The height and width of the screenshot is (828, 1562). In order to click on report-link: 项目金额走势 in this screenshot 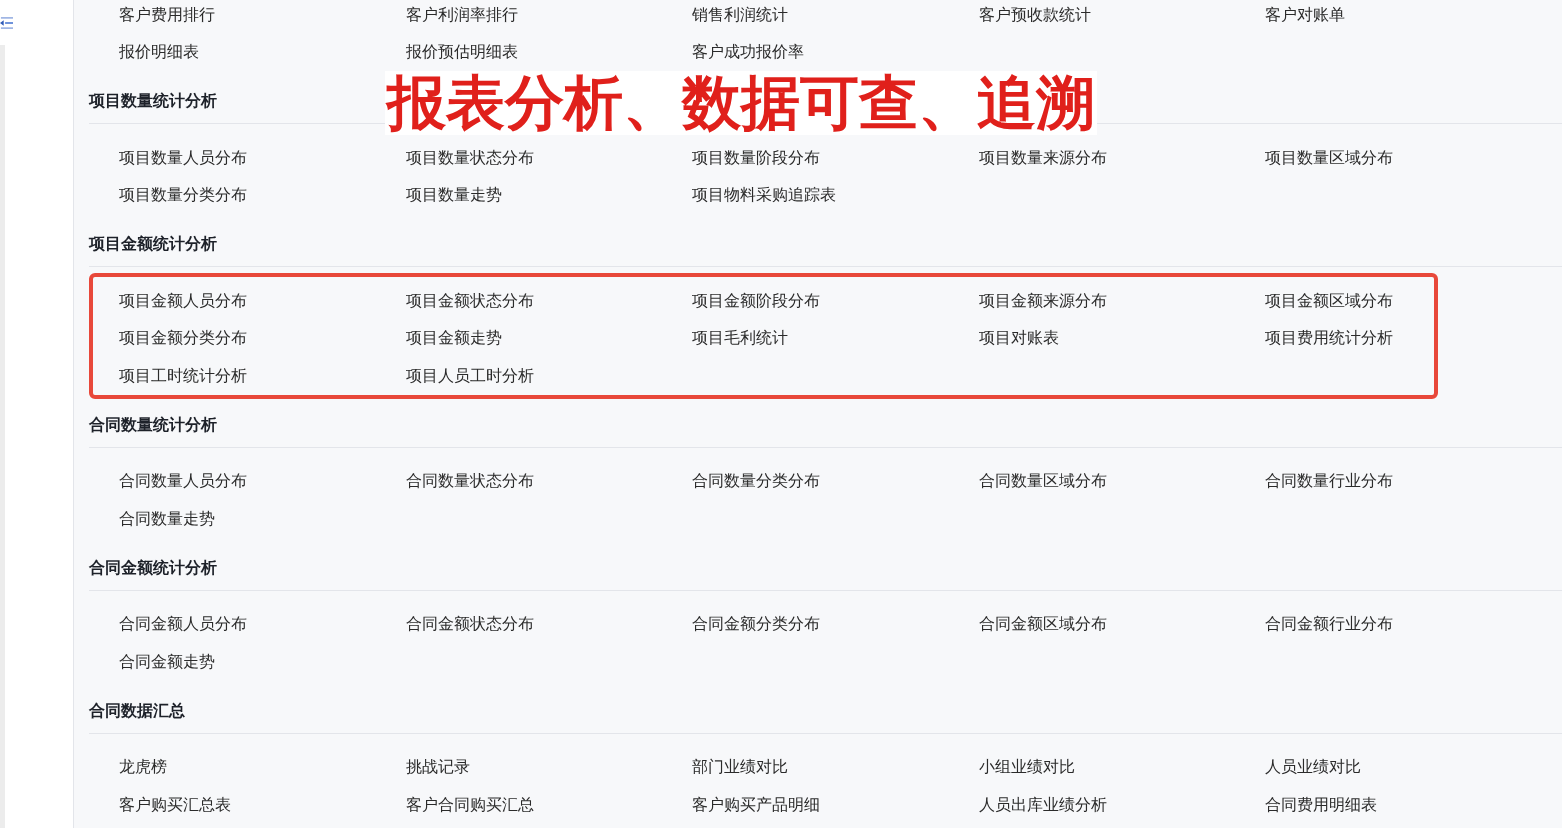, I will do `click(453, 338)`.